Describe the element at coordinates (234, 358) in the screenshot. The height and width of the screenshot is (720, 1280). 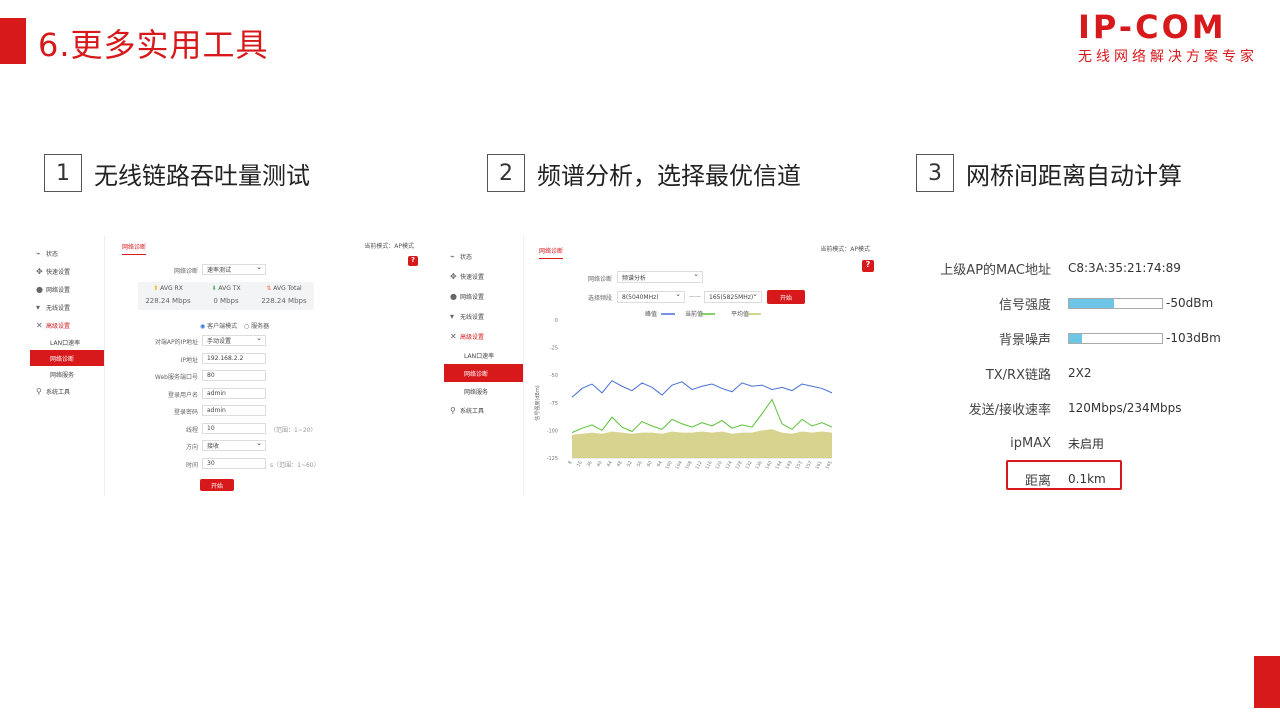
I see `field-input: 192.168.2.2` at that location.